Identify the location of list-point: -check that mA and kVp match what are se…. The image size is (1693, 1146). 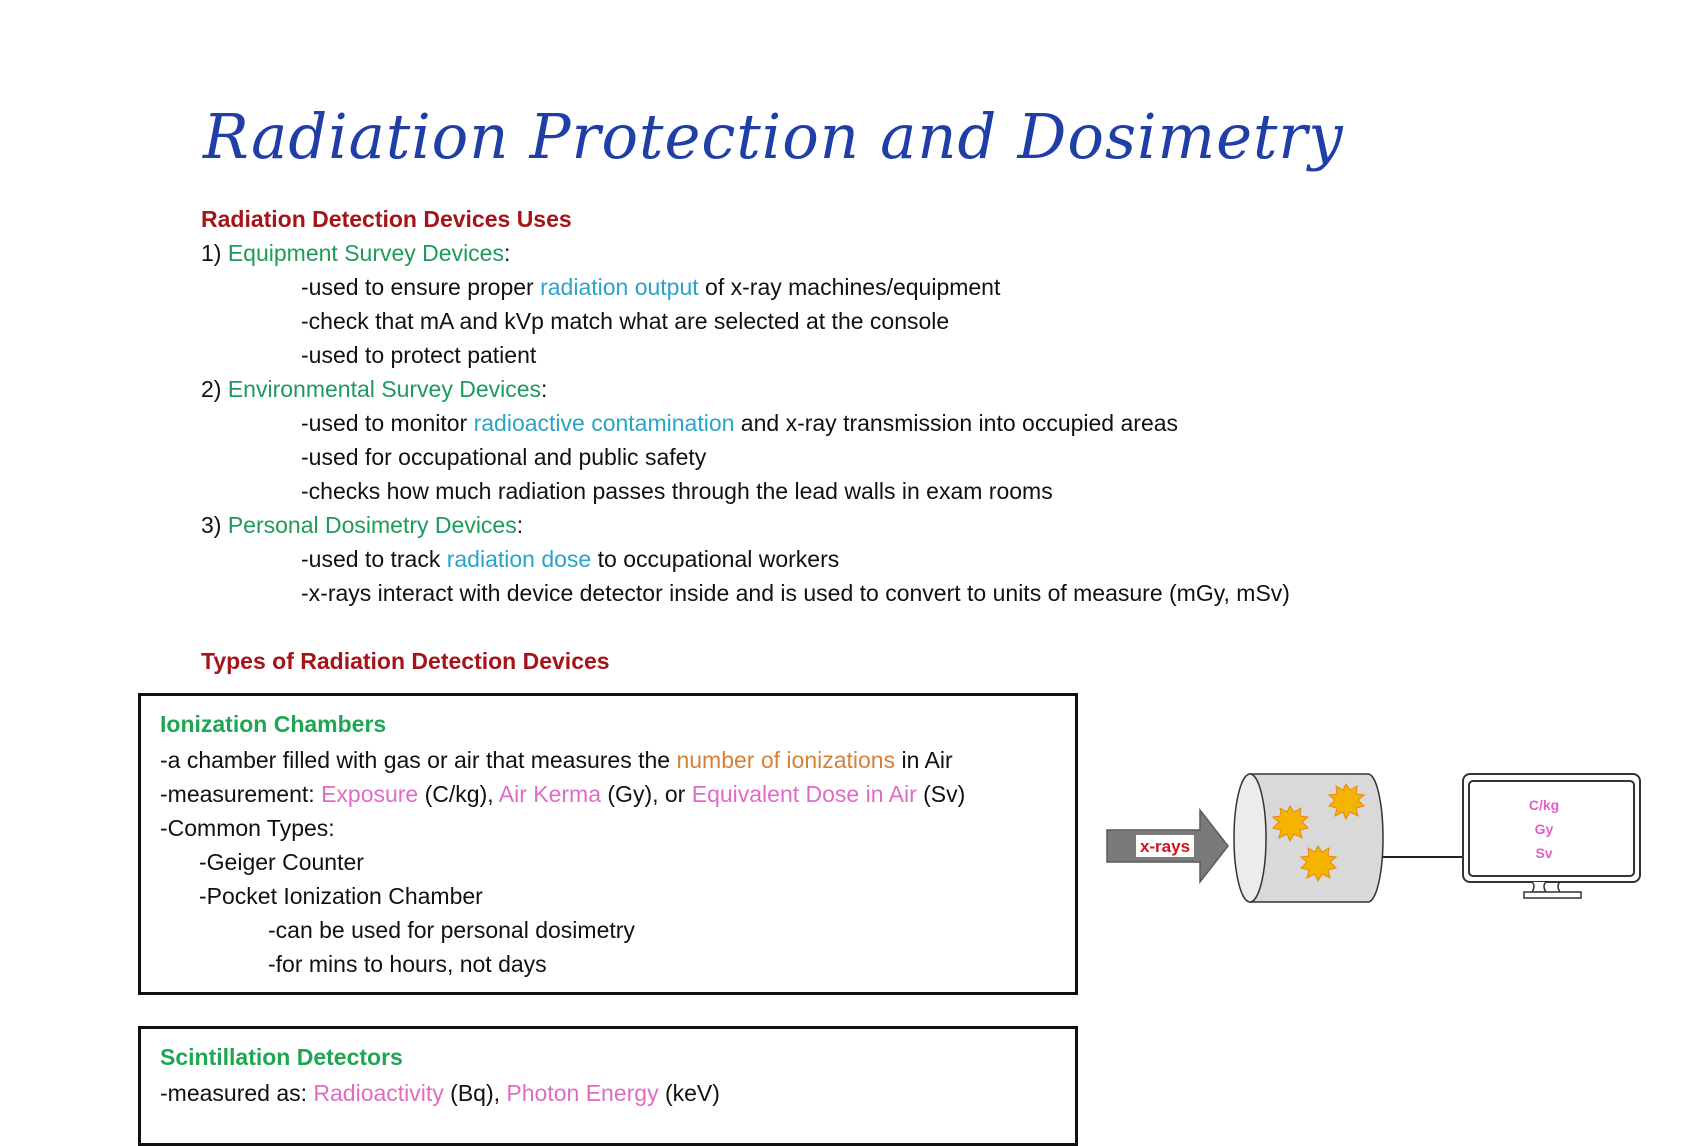
(625, 321).